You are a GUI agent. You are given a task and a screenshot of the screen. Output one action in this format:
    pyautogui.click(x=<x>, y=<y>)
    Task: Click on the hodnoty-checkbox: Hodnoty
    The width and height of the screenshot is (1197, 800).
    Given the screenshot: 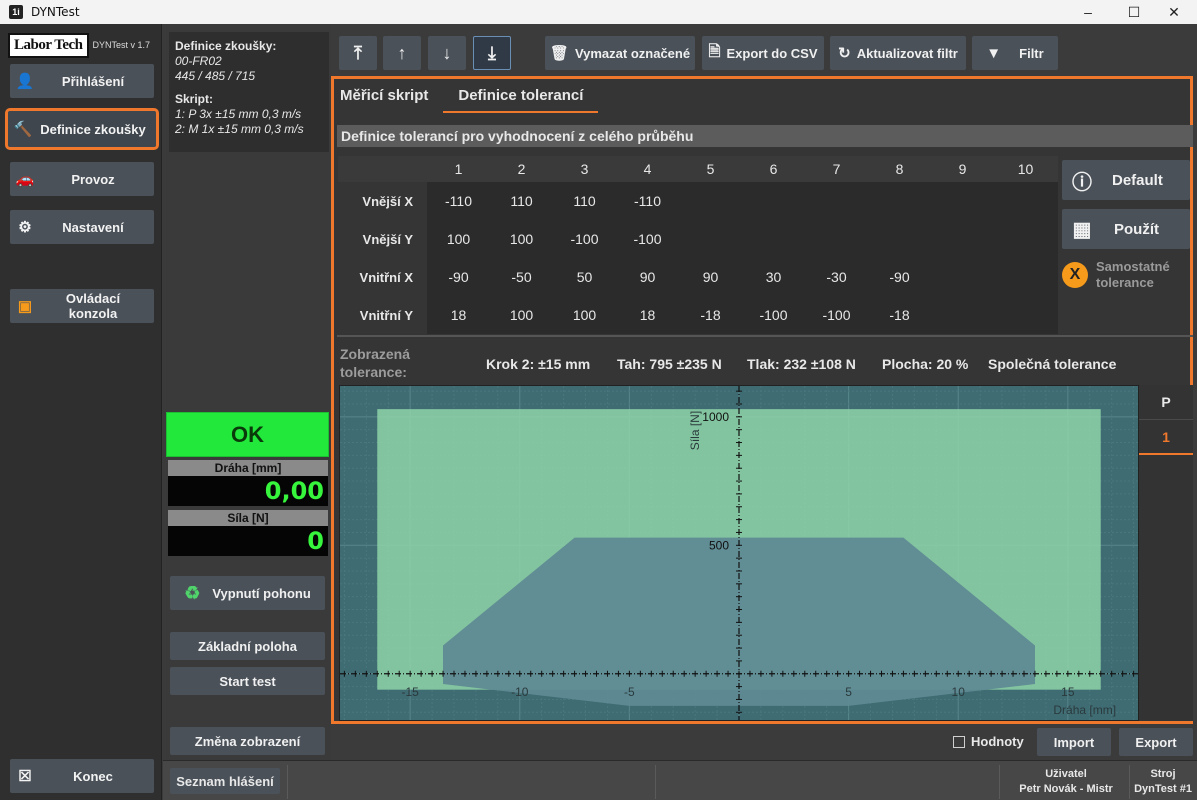 What is the action you would take?
    pyautogui.click(x=988, y=741)
    